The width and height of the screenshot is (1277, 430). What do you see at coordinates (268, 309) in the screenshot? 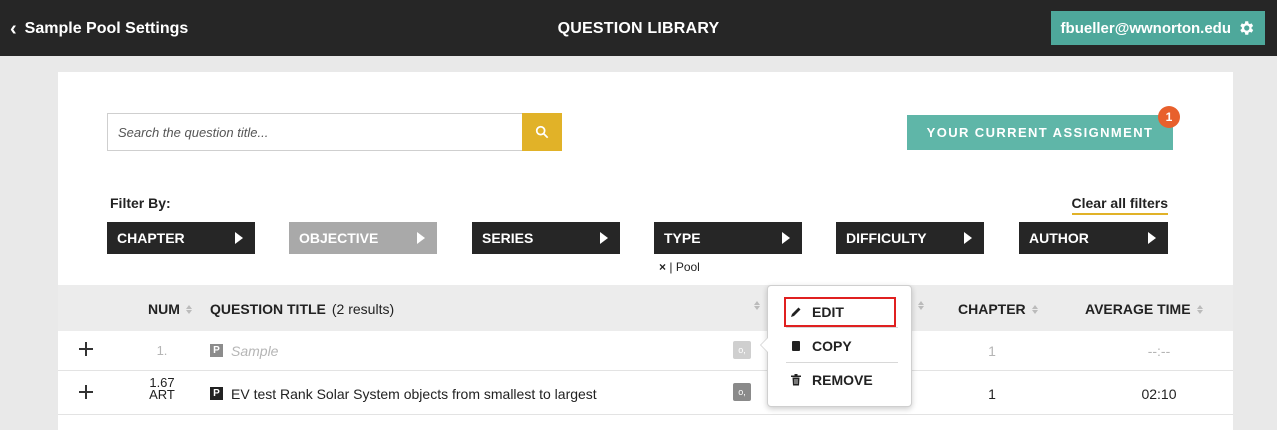
I see `column-header-title-label: QUESTION TITLE` at bounding box center [268, 309].